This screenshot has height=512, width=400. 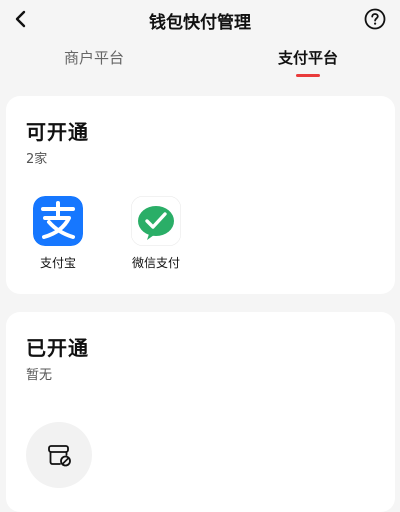 I want to click on available-count: 2家, so click(x=37, y=159).